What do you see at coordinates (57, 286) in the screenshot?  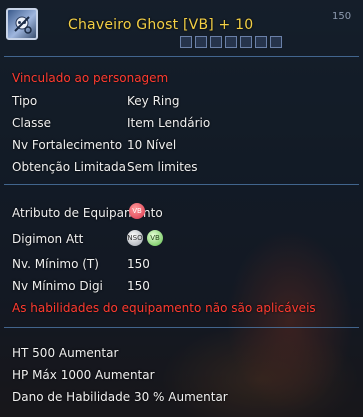 I see `min-level-digi-label: Nv Mínimo Digi` at bounding box center [57, 286].